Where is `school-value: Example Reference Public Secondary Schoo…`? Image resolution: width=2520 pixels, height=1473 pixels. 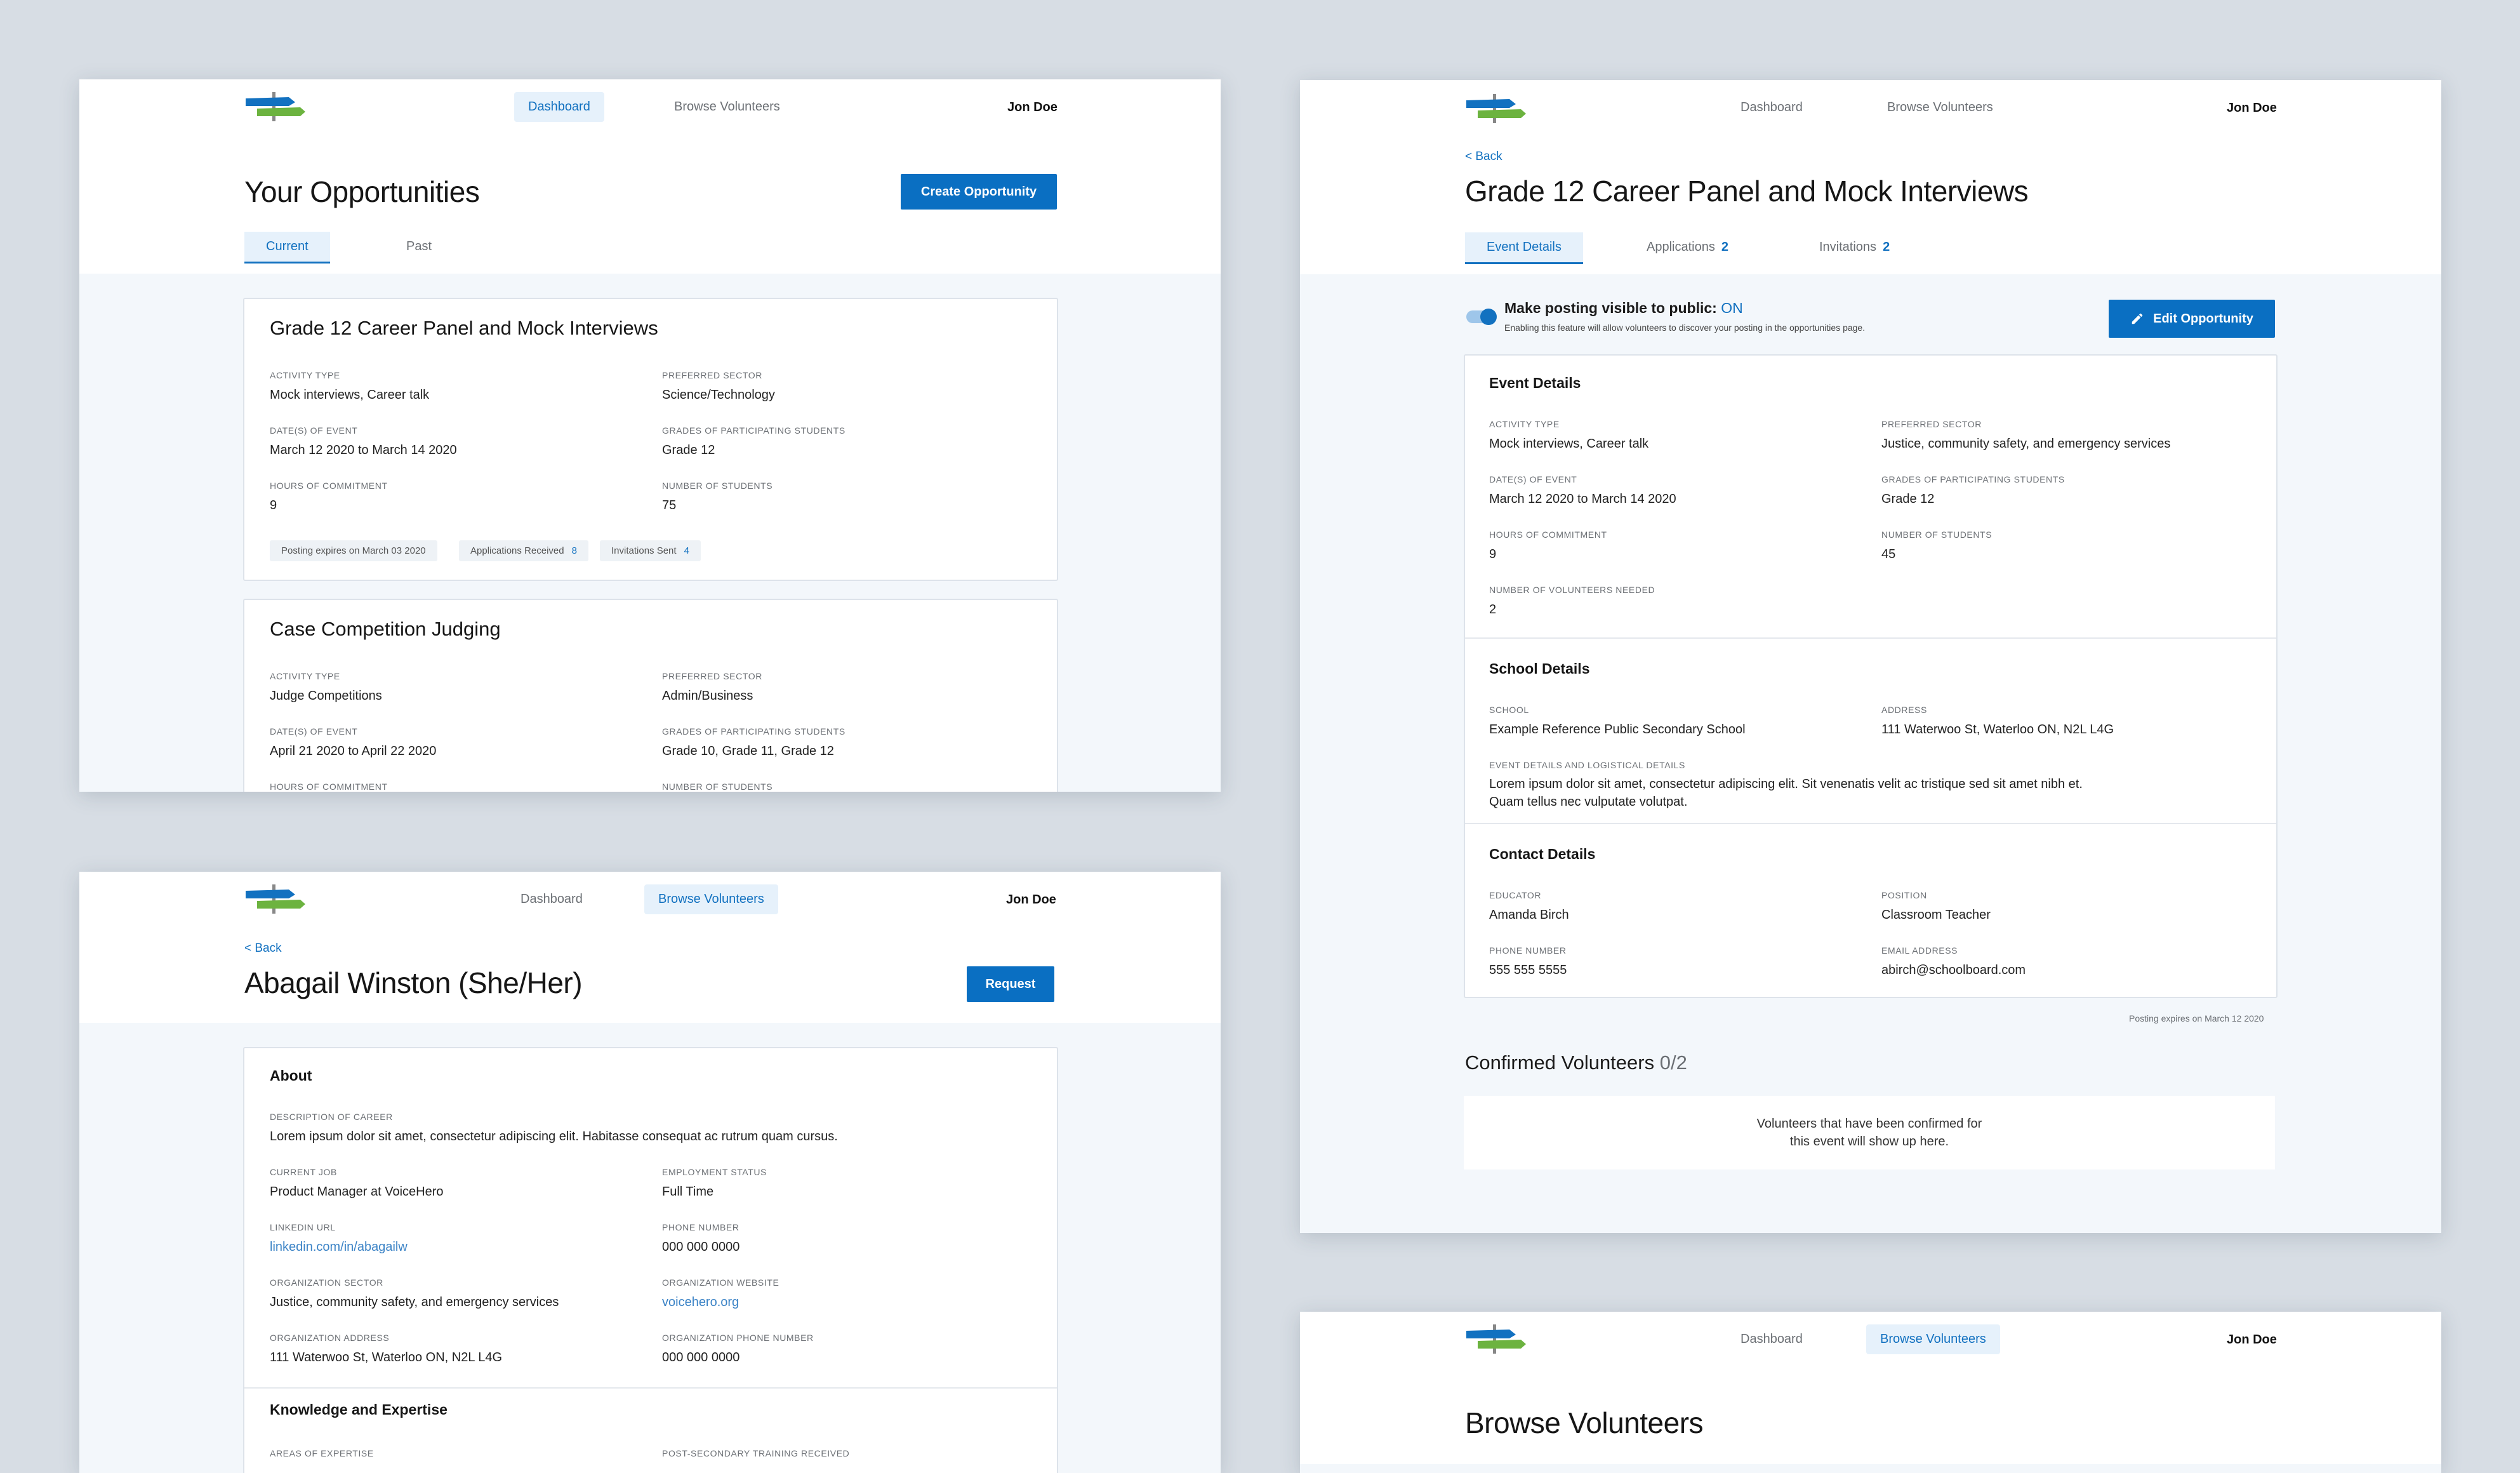 school-value: Example Reference Public Secondary Schoo… is located at coordinates (1617, 729).